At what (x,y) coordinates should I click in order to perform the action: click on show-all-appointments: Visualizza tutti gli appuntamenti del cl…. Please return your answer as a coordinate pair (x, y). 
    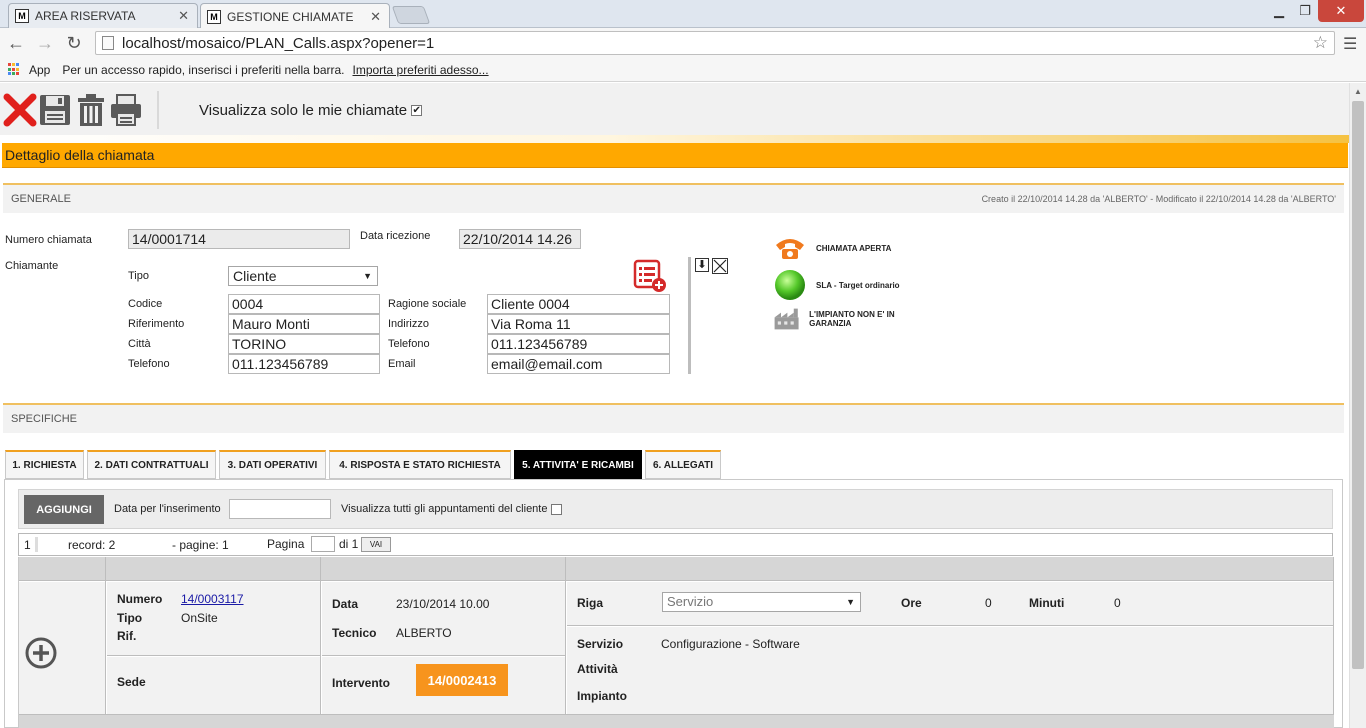
    Looking at the image, I should click on (452, 509).